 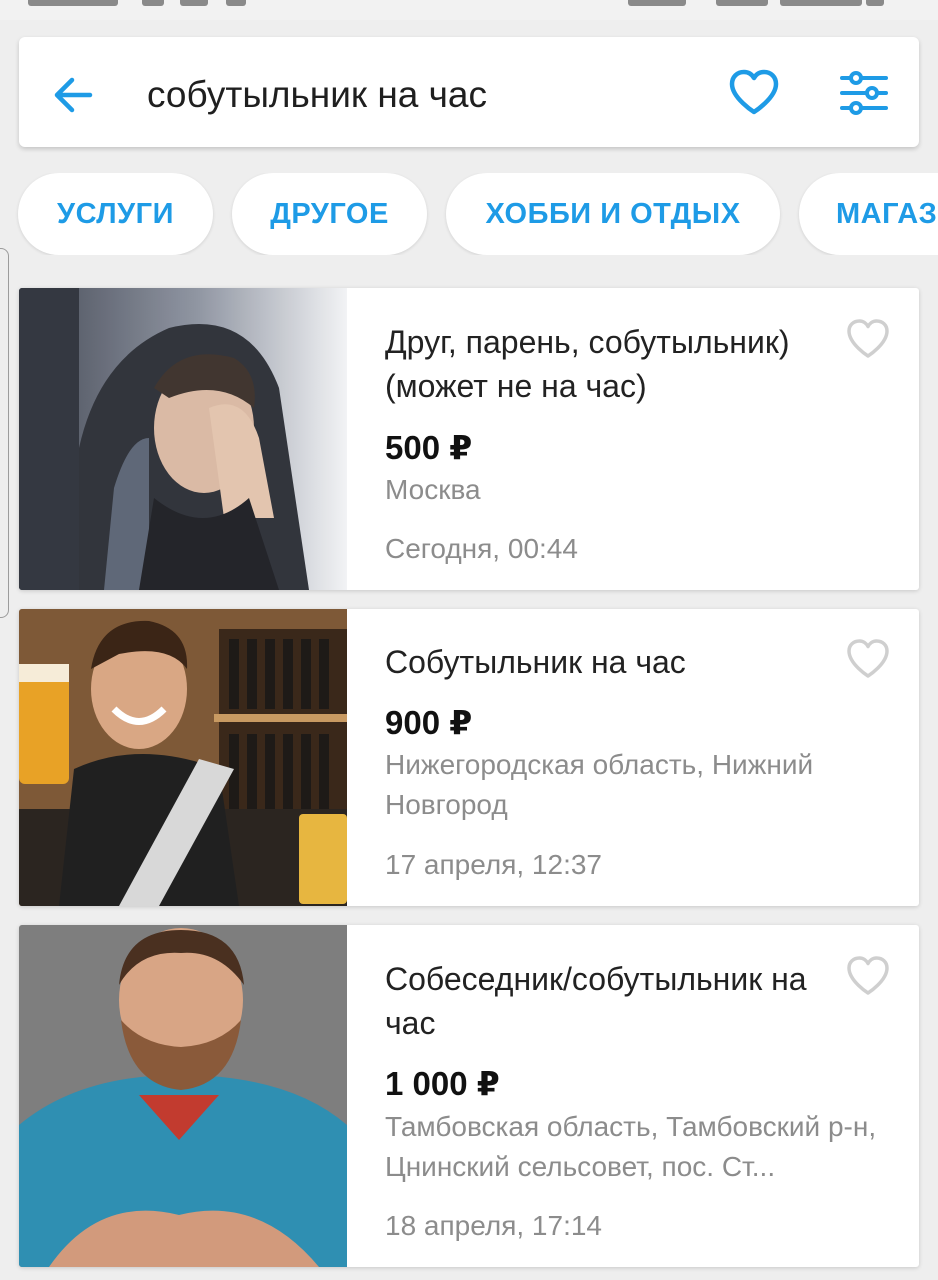 What do you see at coordinates (868, 214) in the screenshot?
I see `chip-shops: МАГАЗ` at bounding box center [868, 214].